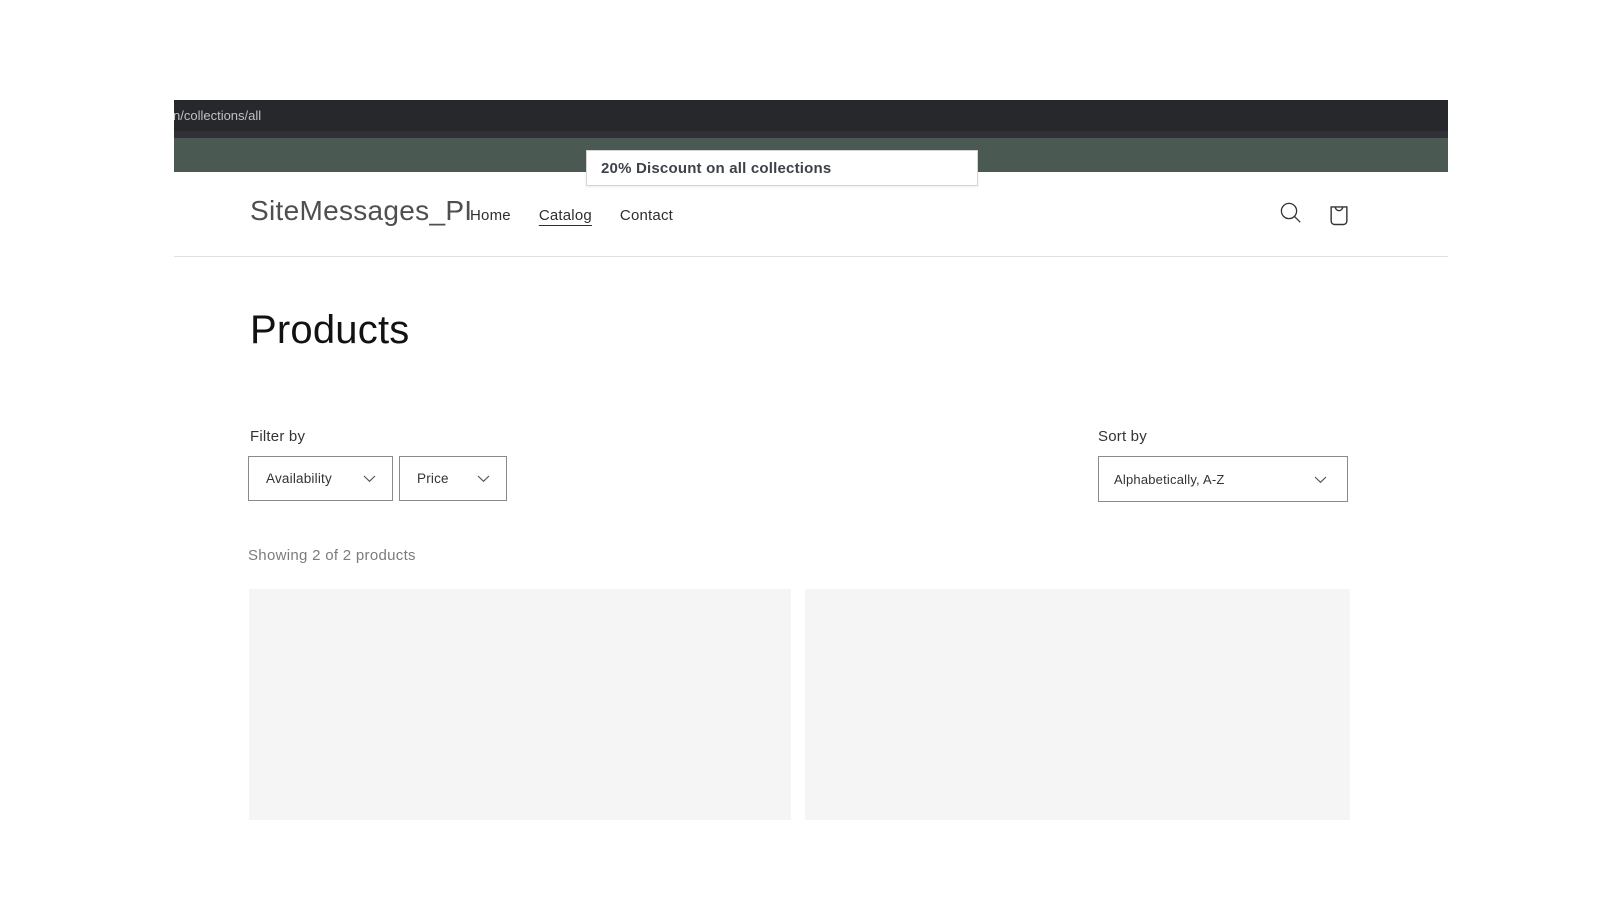  What do you see at coordinates (278, 436) in the screenshot?
I see `filter-by-label: Filter by` at bounding box center [278, 436].